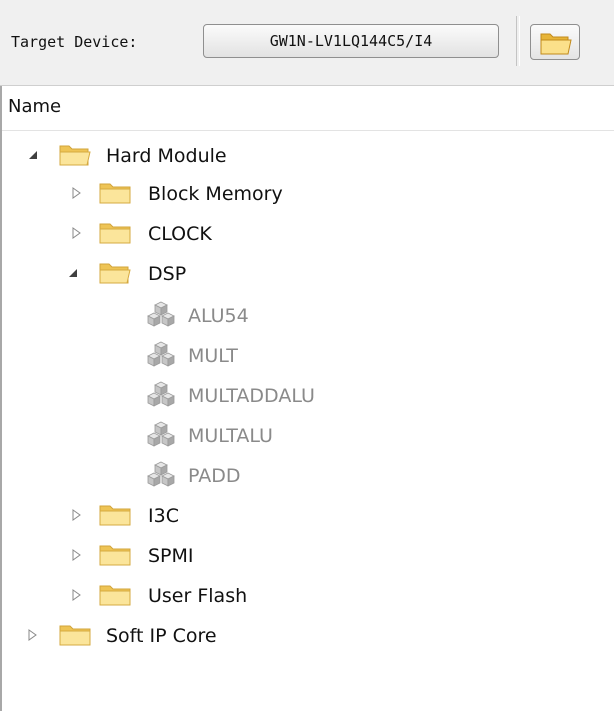 Image resolution: width=614 pixels, height=711 pixels. I want to click on column-header: Name, so click(308, 108).